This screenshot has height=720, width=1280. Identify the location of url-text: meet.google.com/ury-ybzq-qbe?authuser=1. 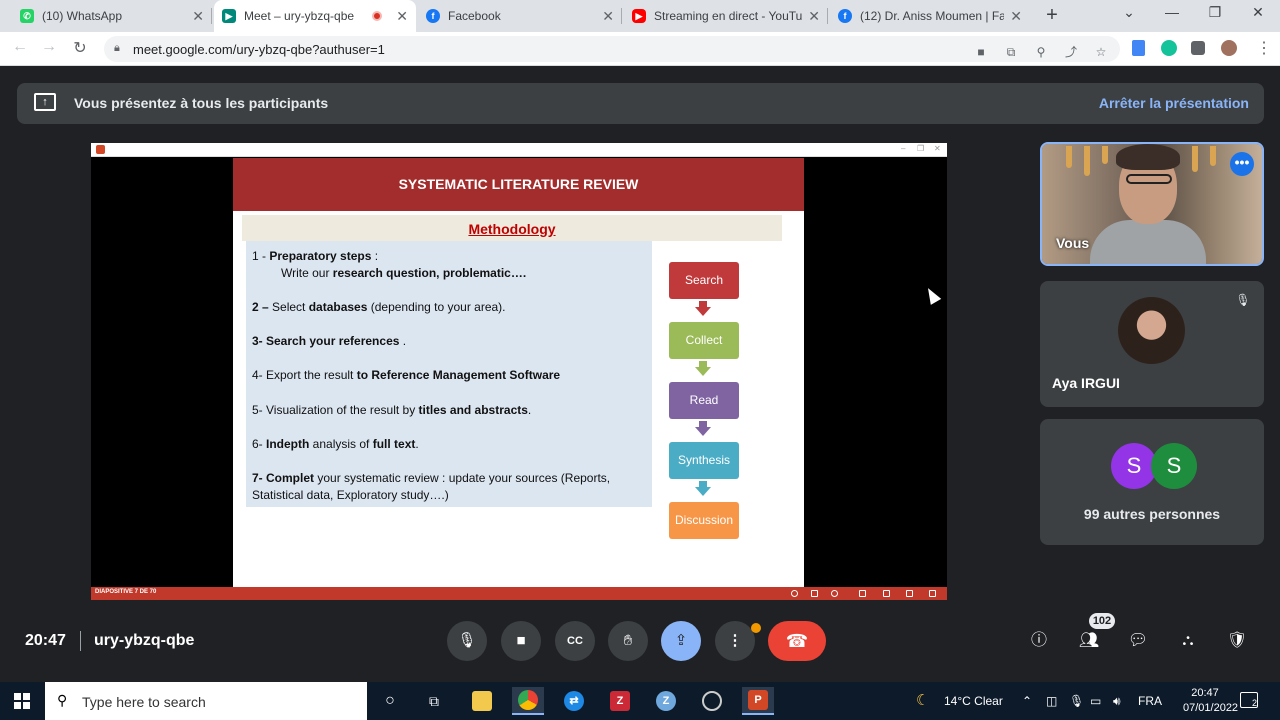
(259, 49).